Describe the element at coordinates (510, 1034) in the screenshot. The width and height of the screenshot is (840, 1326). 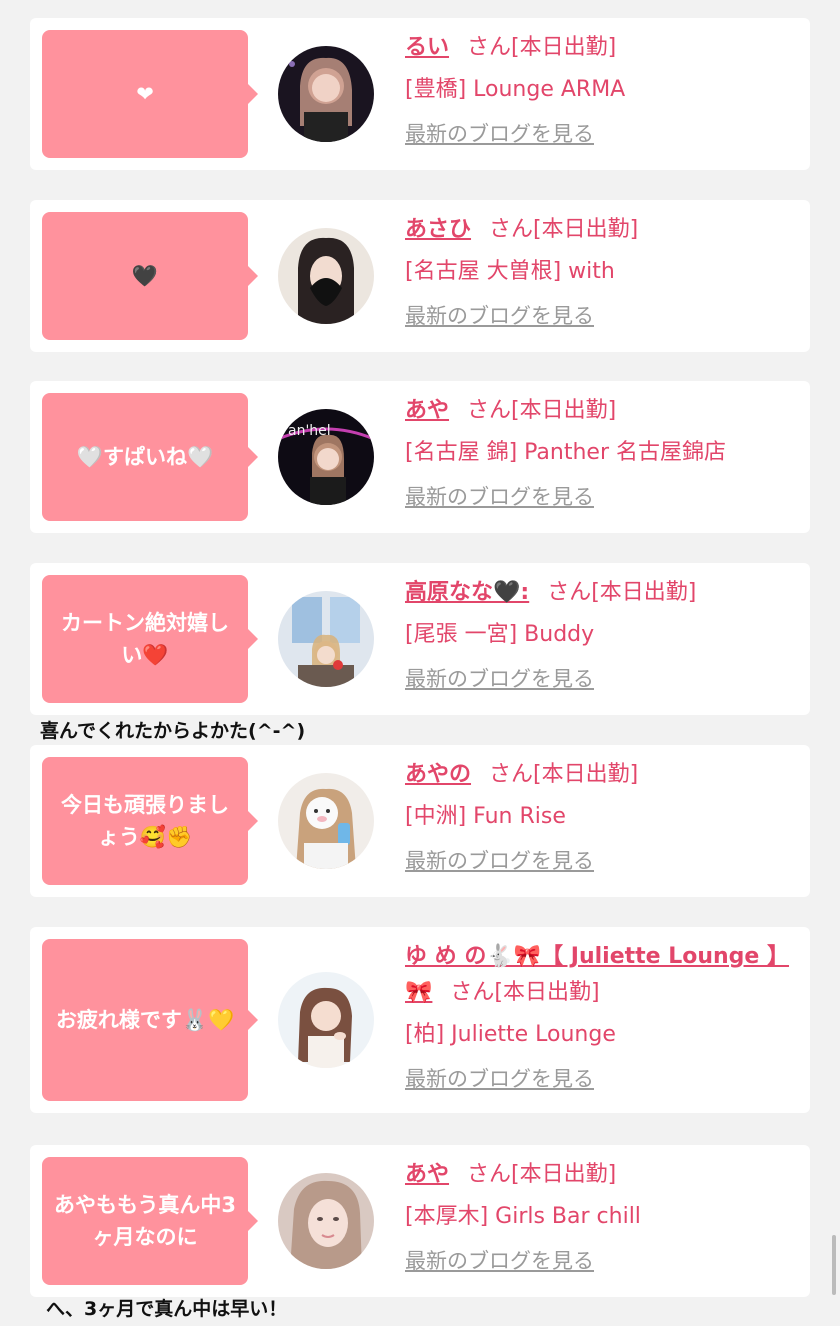
I see `shop-name: [柏] Juliette Lounge` at that location.